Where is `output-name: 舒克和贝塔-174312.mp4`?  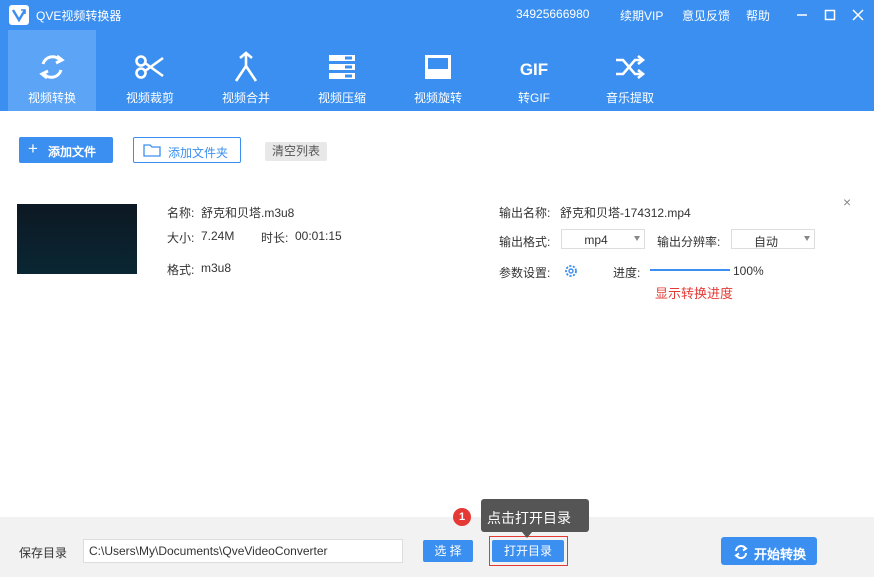 output-name: 舒克和贝塔-174312.mp4 is located at coordinates (625, 213).